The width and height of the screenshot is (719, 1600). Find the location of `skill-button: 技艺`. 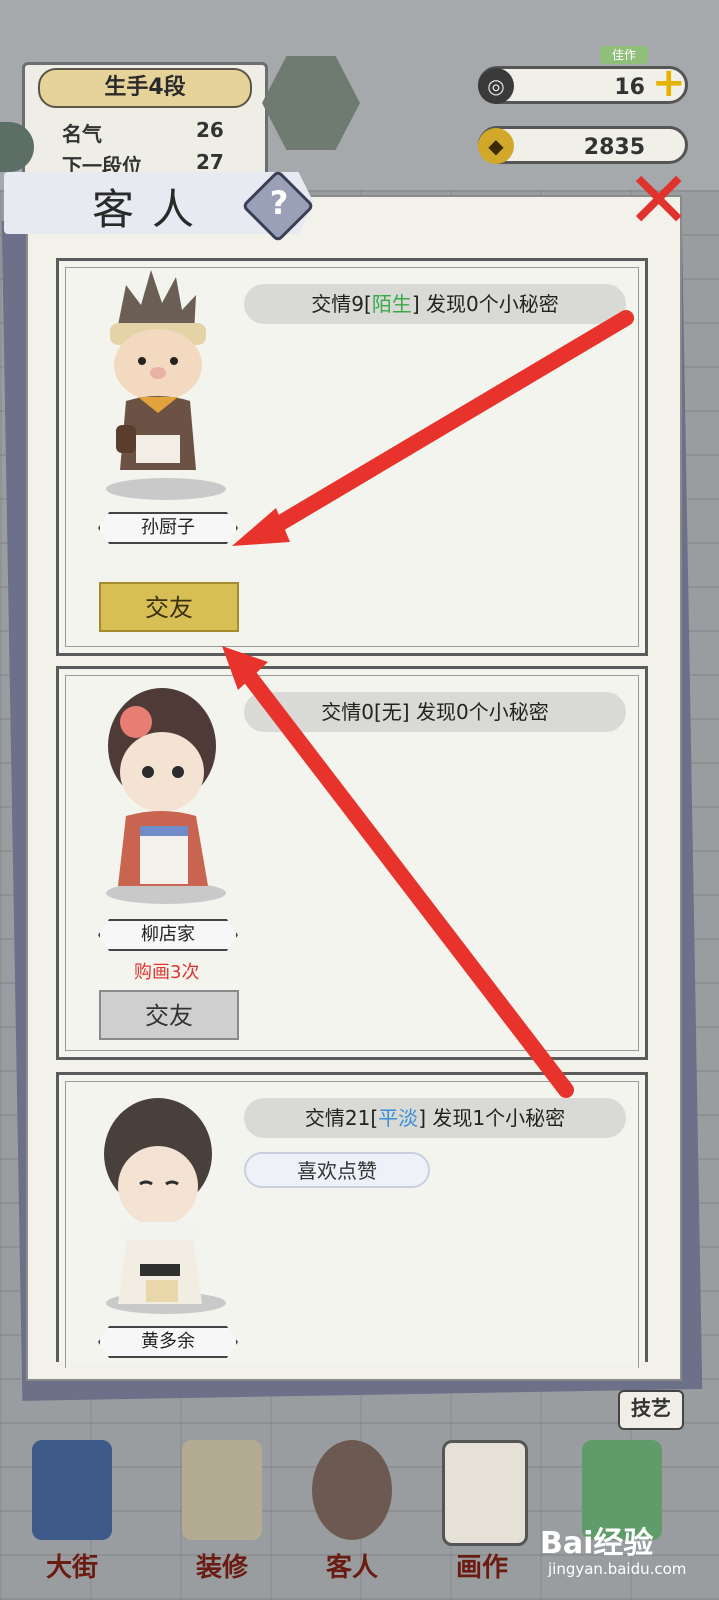

skill-button: 技艺 is located at coordinates (651, 1410).